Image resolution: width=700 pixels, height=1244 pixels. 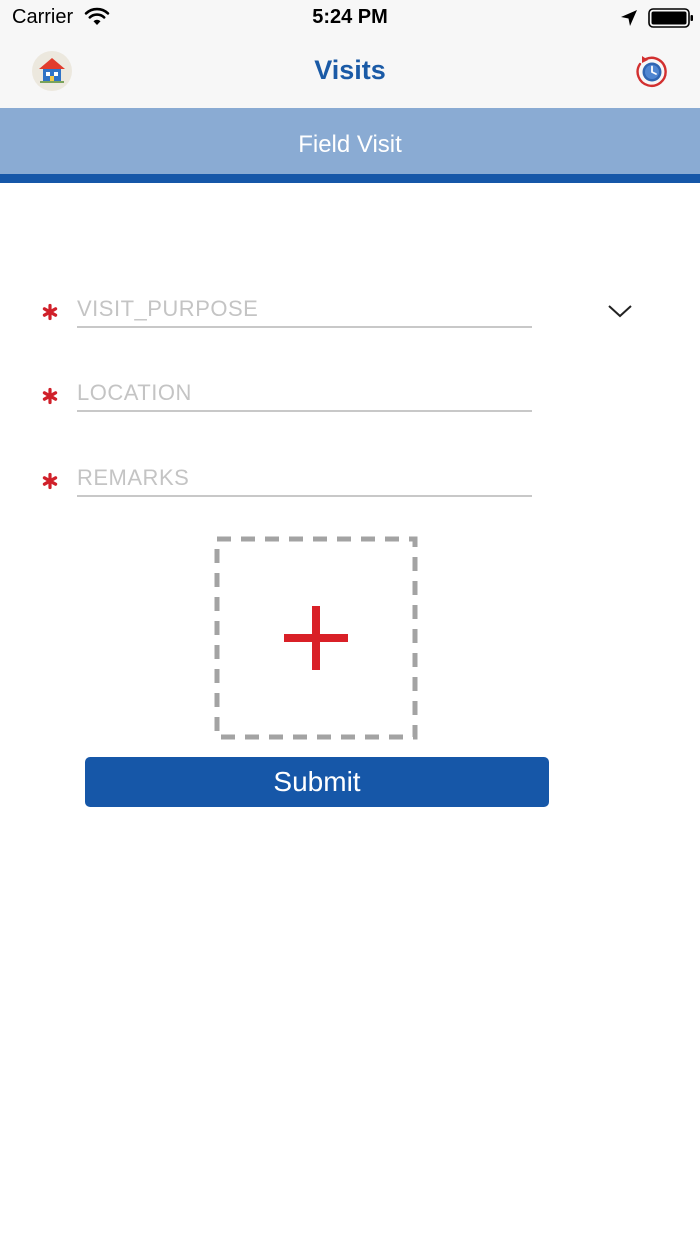 I want to click on visit-purpose-select, so click(x=304, y=310).